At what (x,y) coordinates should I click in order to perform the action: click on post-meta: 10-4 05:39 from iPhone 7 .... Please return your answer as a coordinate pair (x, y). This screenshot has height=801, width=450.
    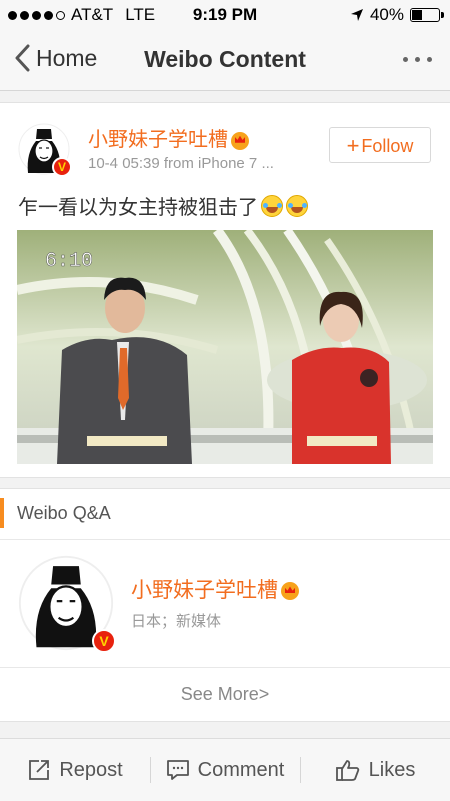
    Looking at the image, I should click on (181, 163).